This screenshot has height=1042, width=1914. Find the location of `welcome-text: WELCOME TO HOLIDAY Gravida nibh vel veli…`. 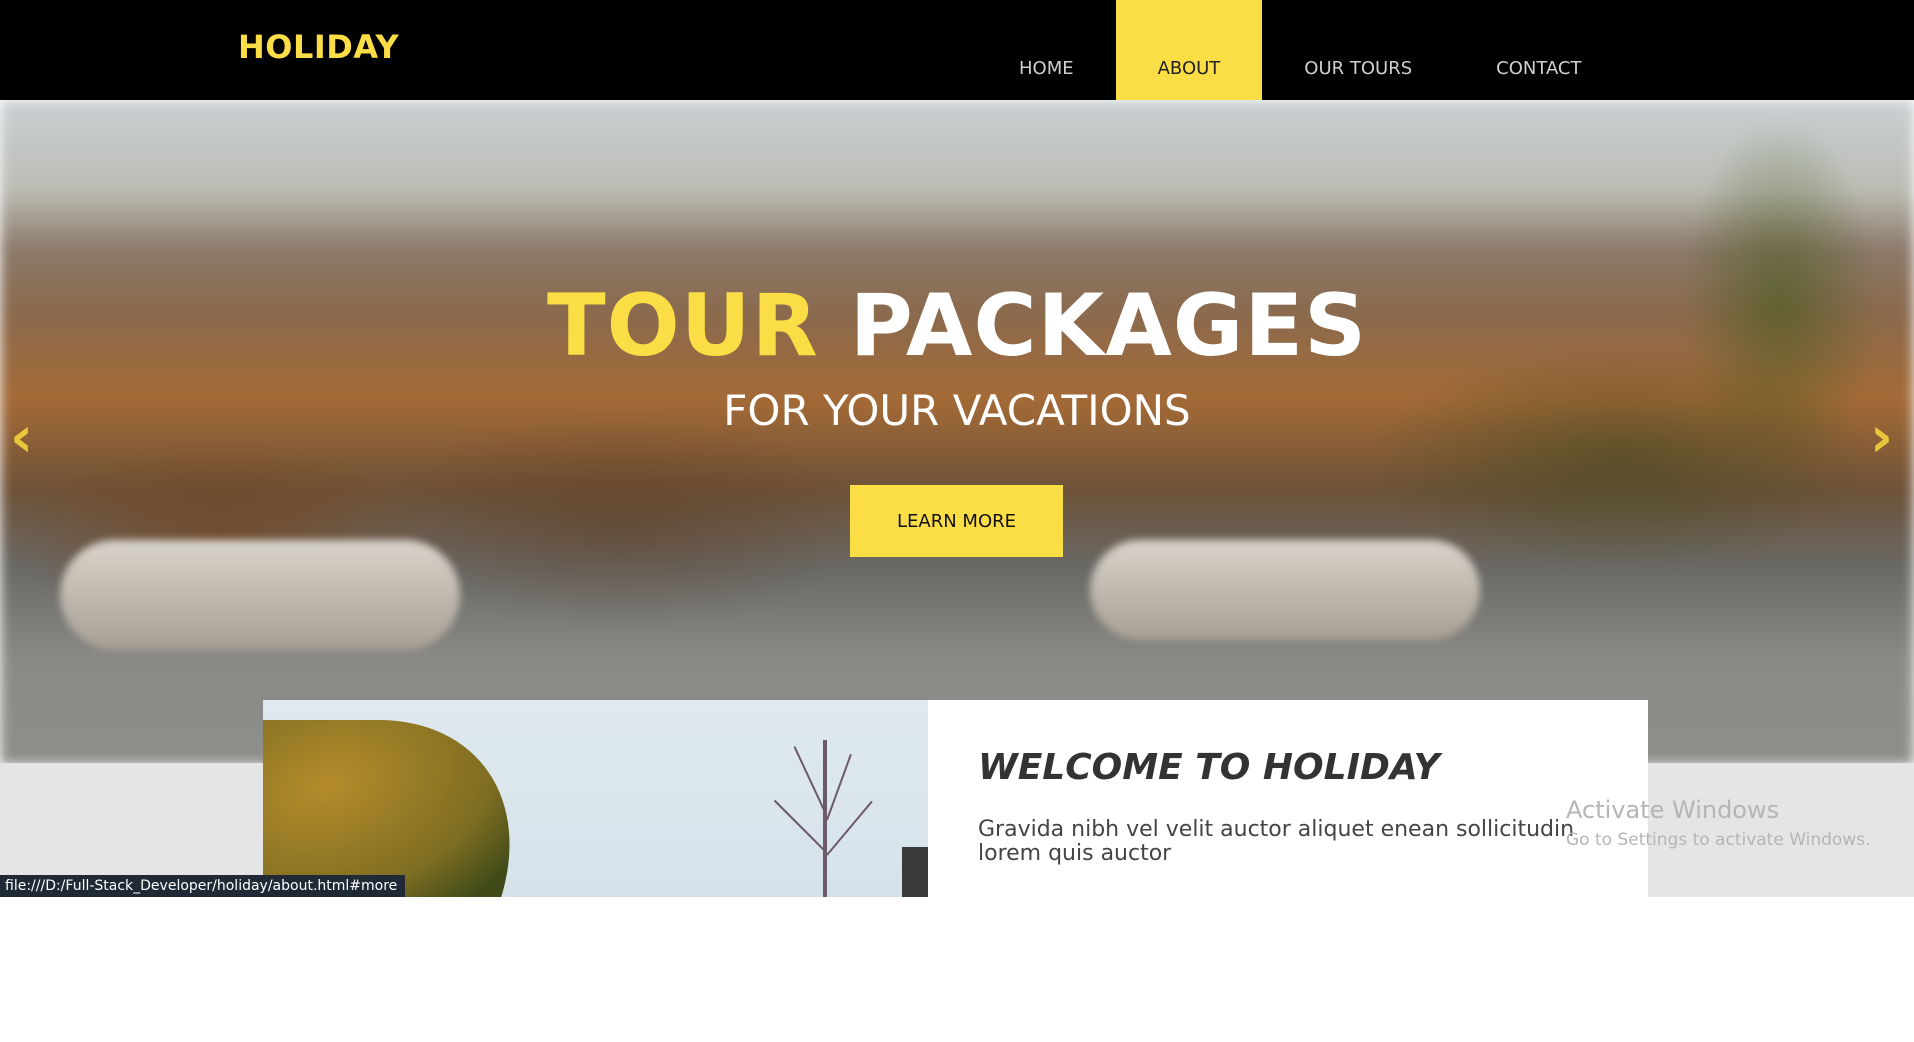

welcome-text: WELCOME TO HOLIDAY Gravida nibh vel veli… is located at coordinates (1298, 807).